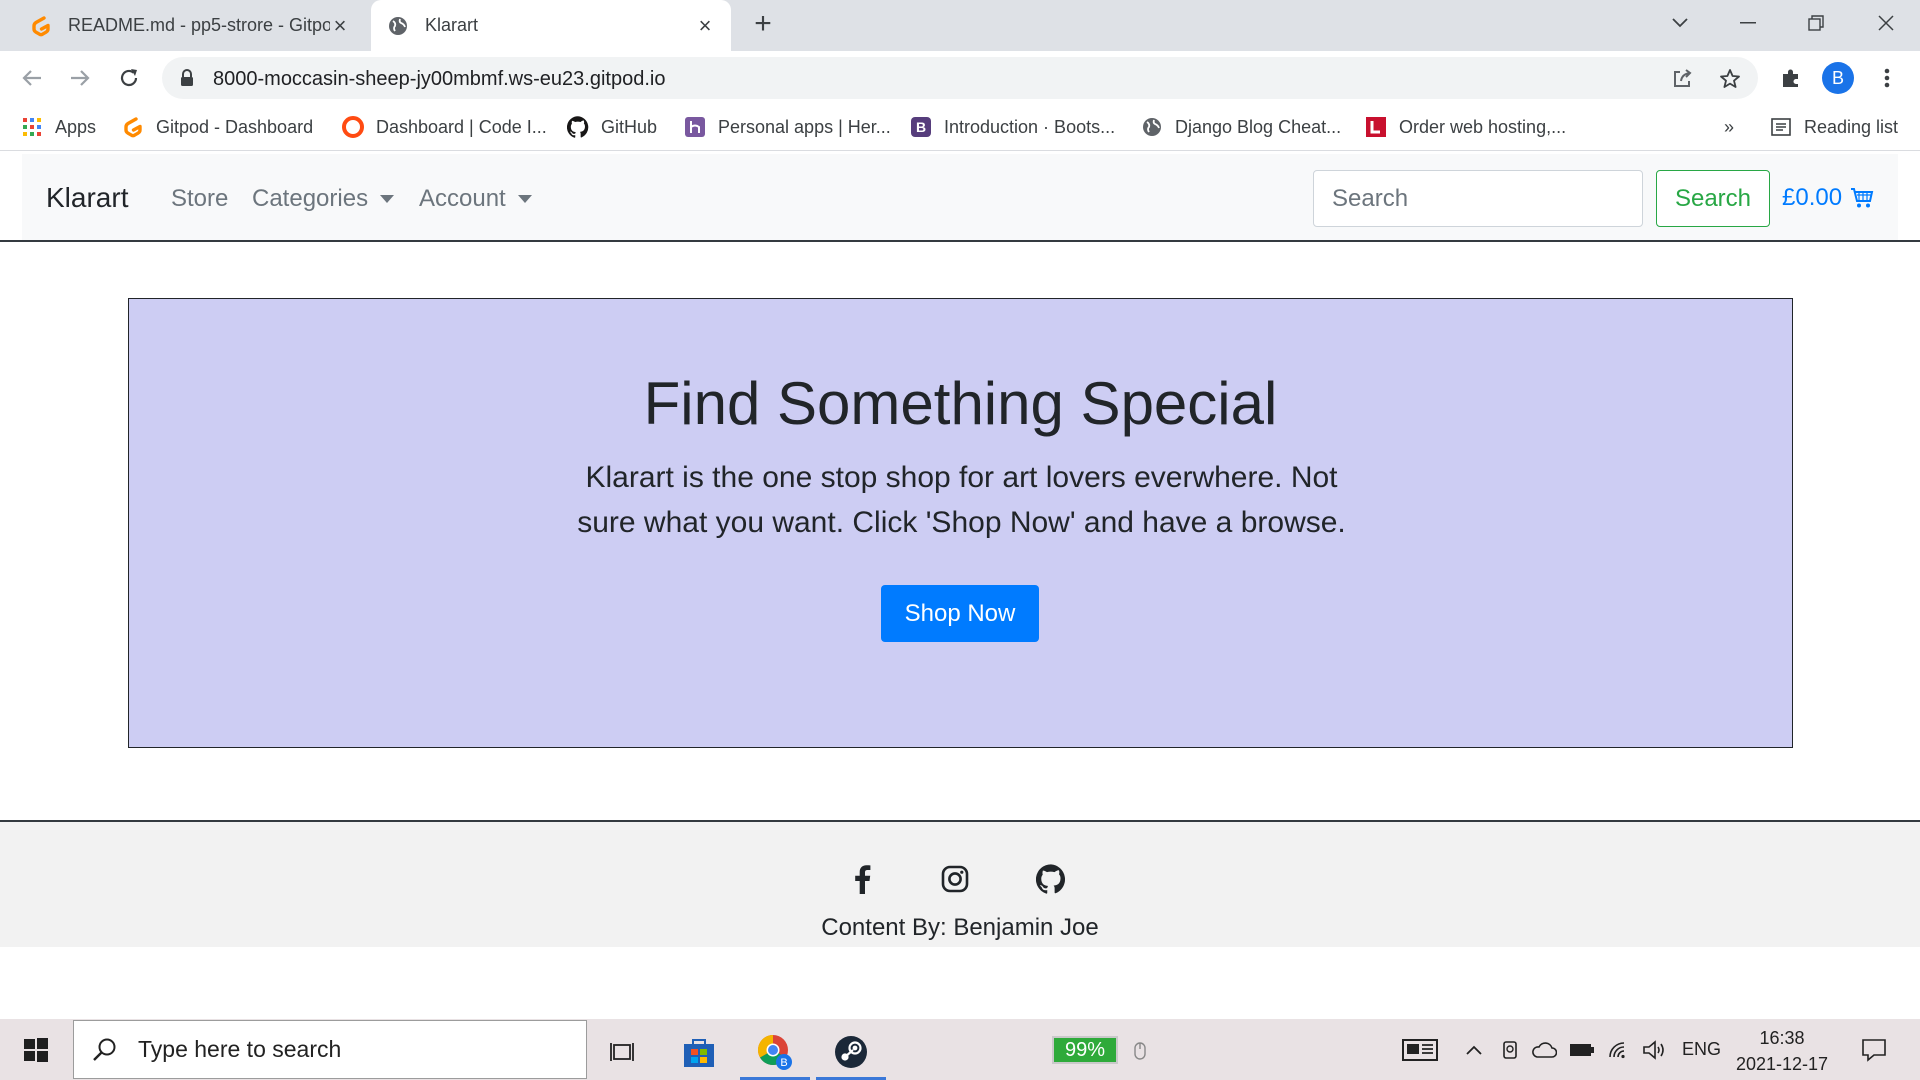 This screenshot has height=1080, width=1920. I want to click on more-menu-icon, so click(1887, 78).